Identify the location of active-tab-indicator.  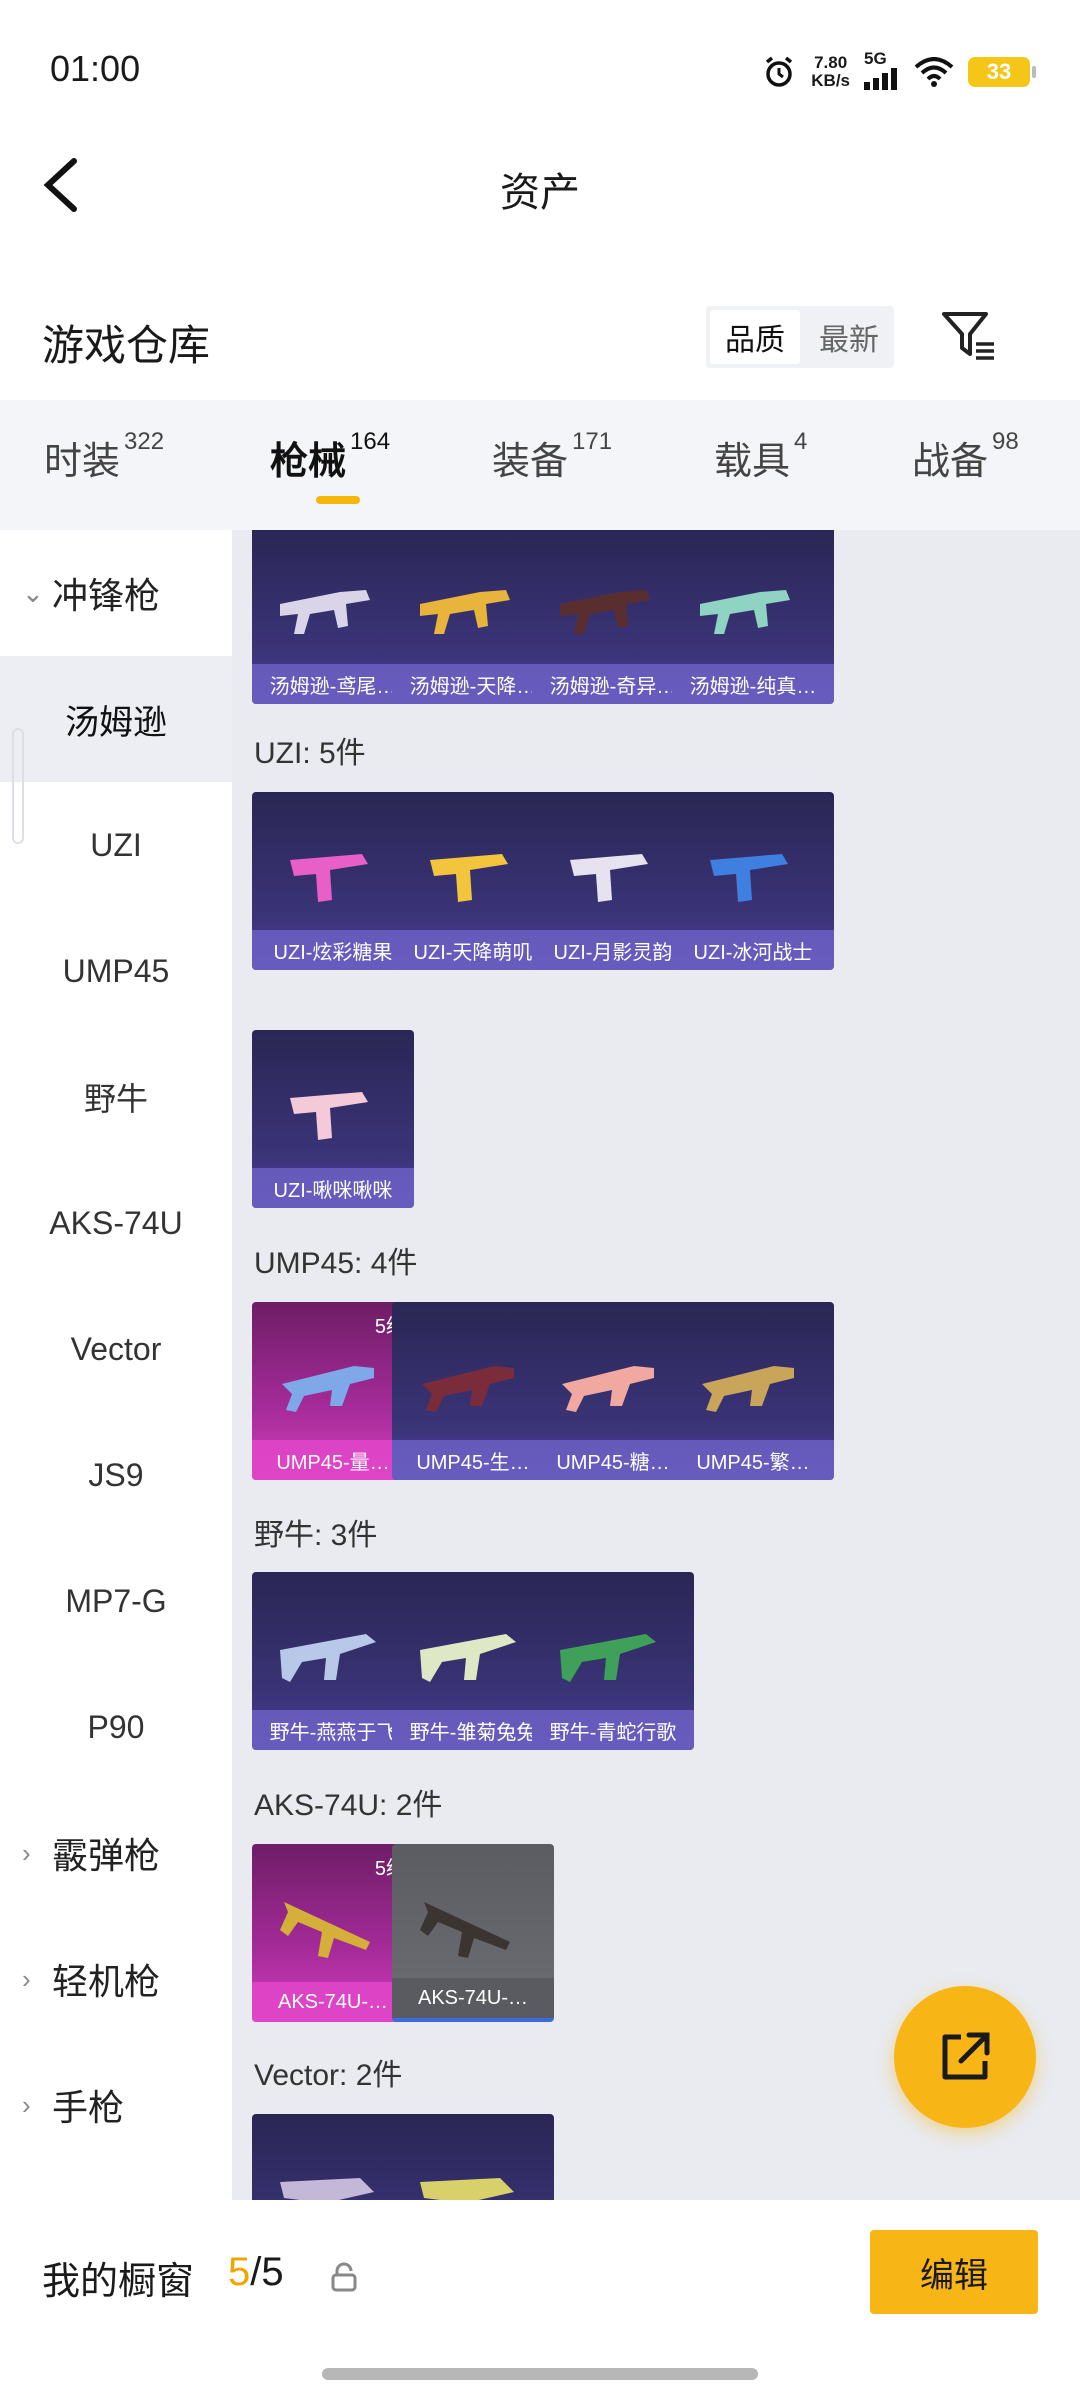
(338, 500).